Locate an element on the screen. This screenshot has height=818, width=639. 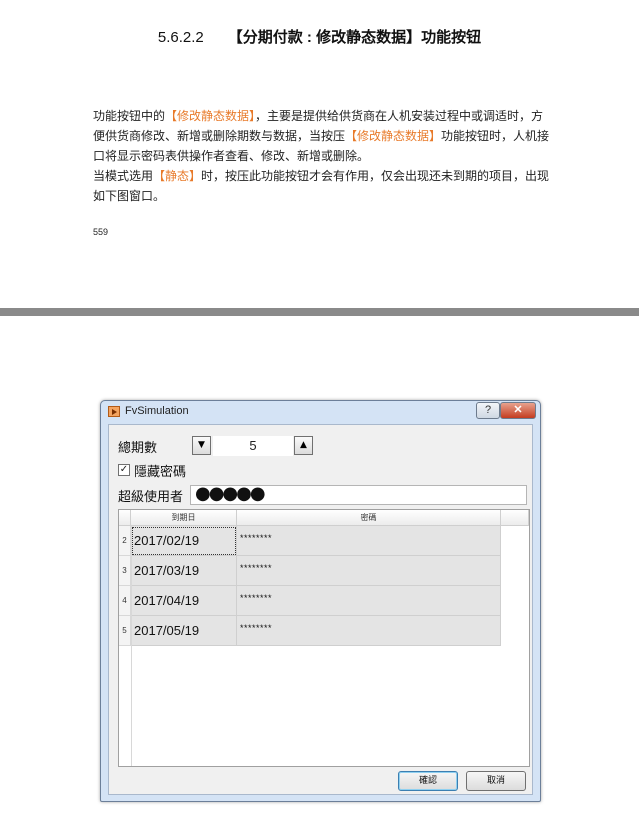
column-header-password: 密碼 is located at coordinates (369, 518).